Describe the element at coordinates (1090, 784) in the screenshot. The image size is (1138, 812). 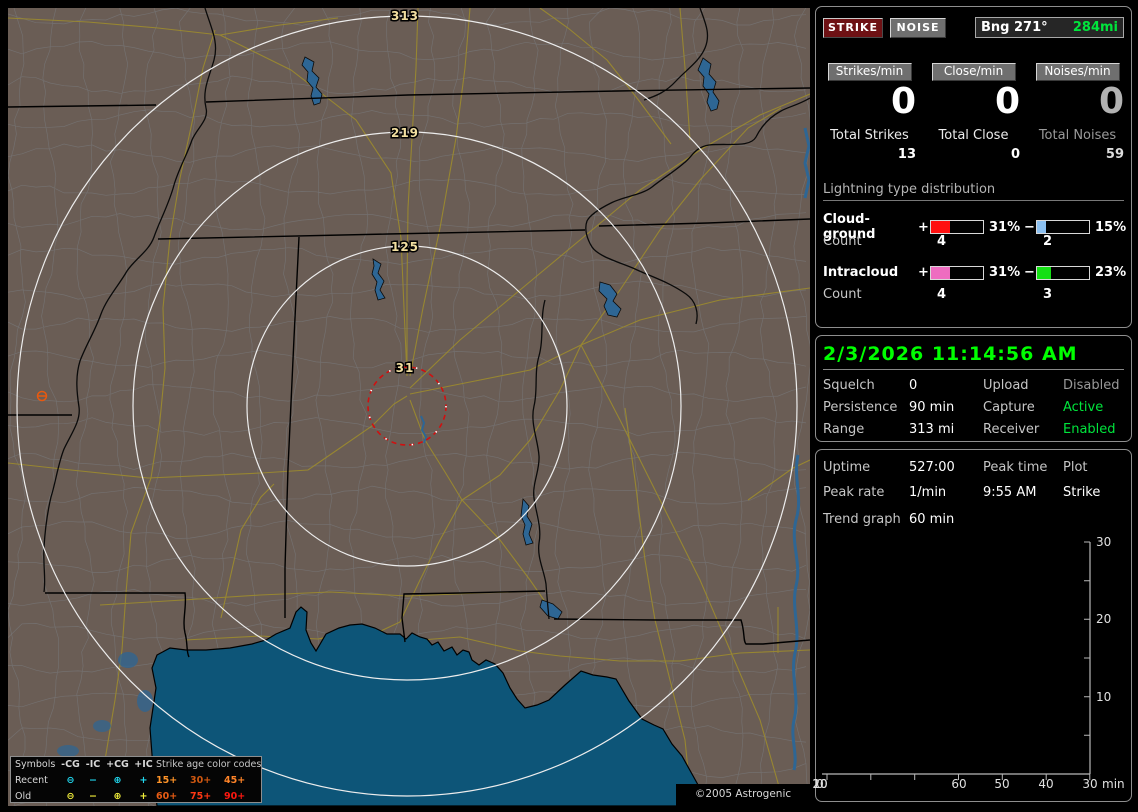
I see `x-tick-30: 30` at that location.